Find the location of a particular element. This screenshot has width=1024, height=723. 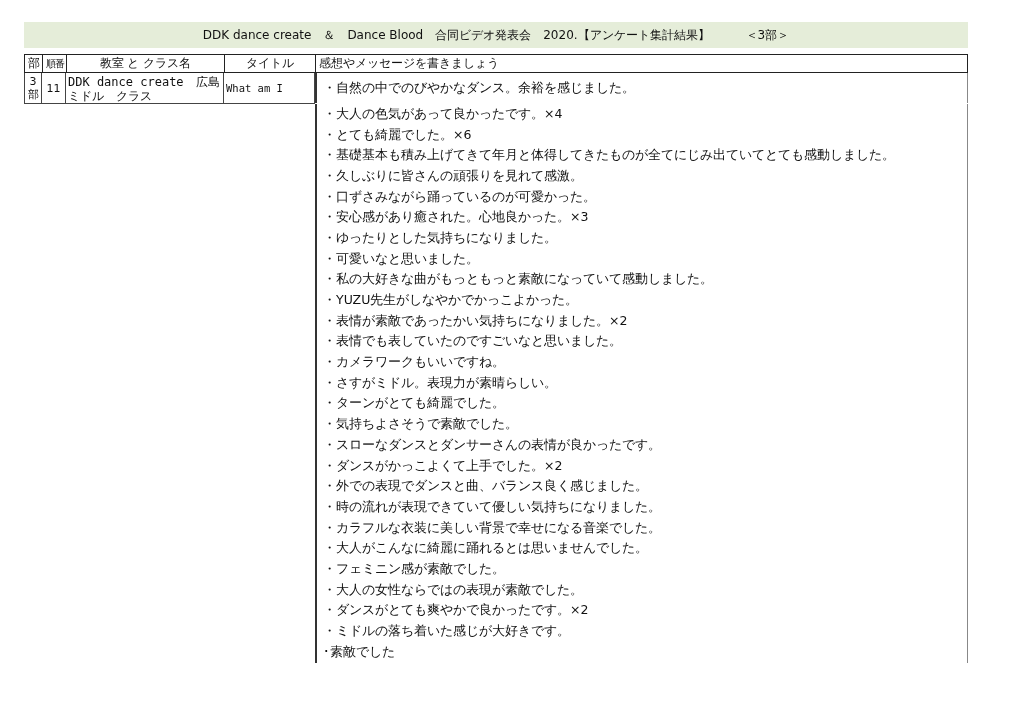

column-header: タイトル is located at coordinates (269, 63).